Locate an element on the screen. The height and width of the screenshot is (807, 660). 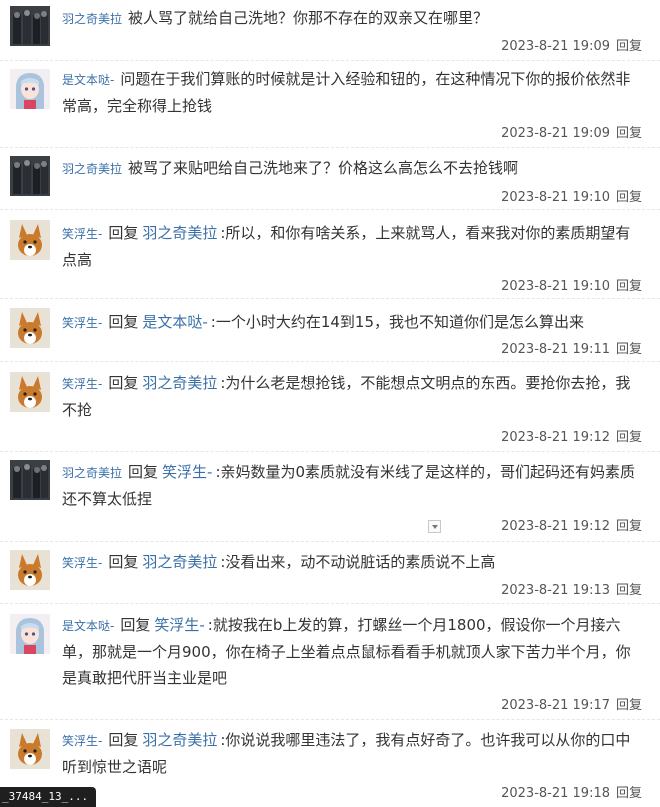
reply-text: 被人骂了就给自己洗地？你那不存在的双亲又在哪里？ is located at coordinates (308, 18).